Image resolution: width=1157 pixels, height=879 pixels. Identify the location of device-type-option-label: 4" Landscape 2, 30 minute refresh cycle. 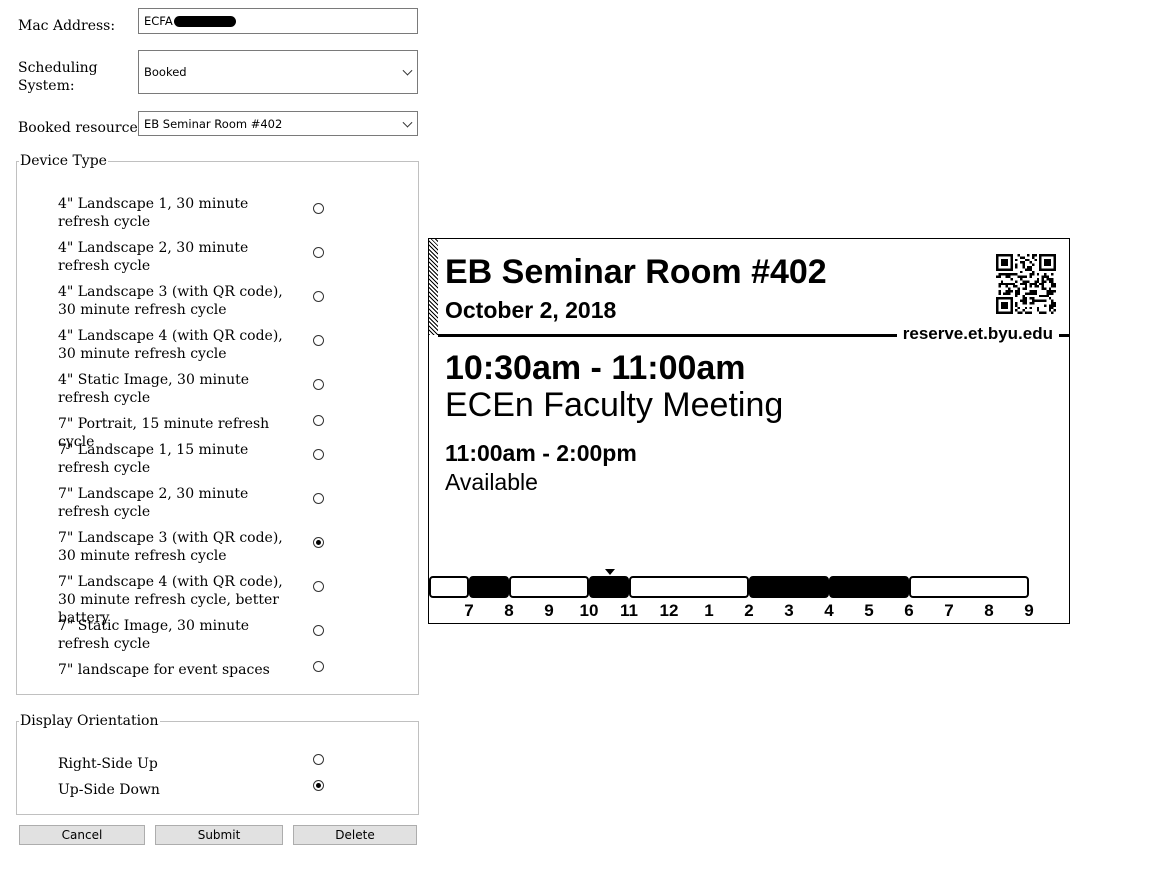
(153, 257).